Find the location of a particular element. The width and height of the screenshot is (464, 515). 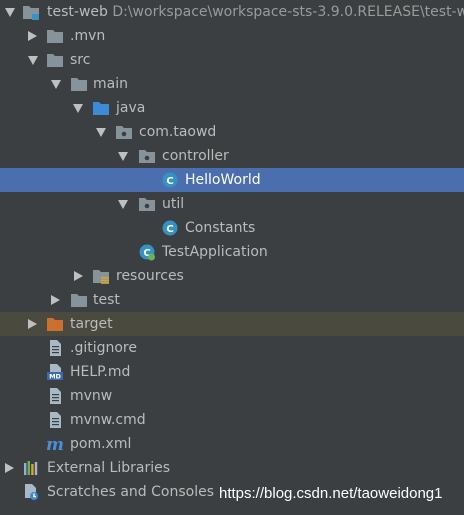

maven-icon: m is located at coordinates (55, 444).